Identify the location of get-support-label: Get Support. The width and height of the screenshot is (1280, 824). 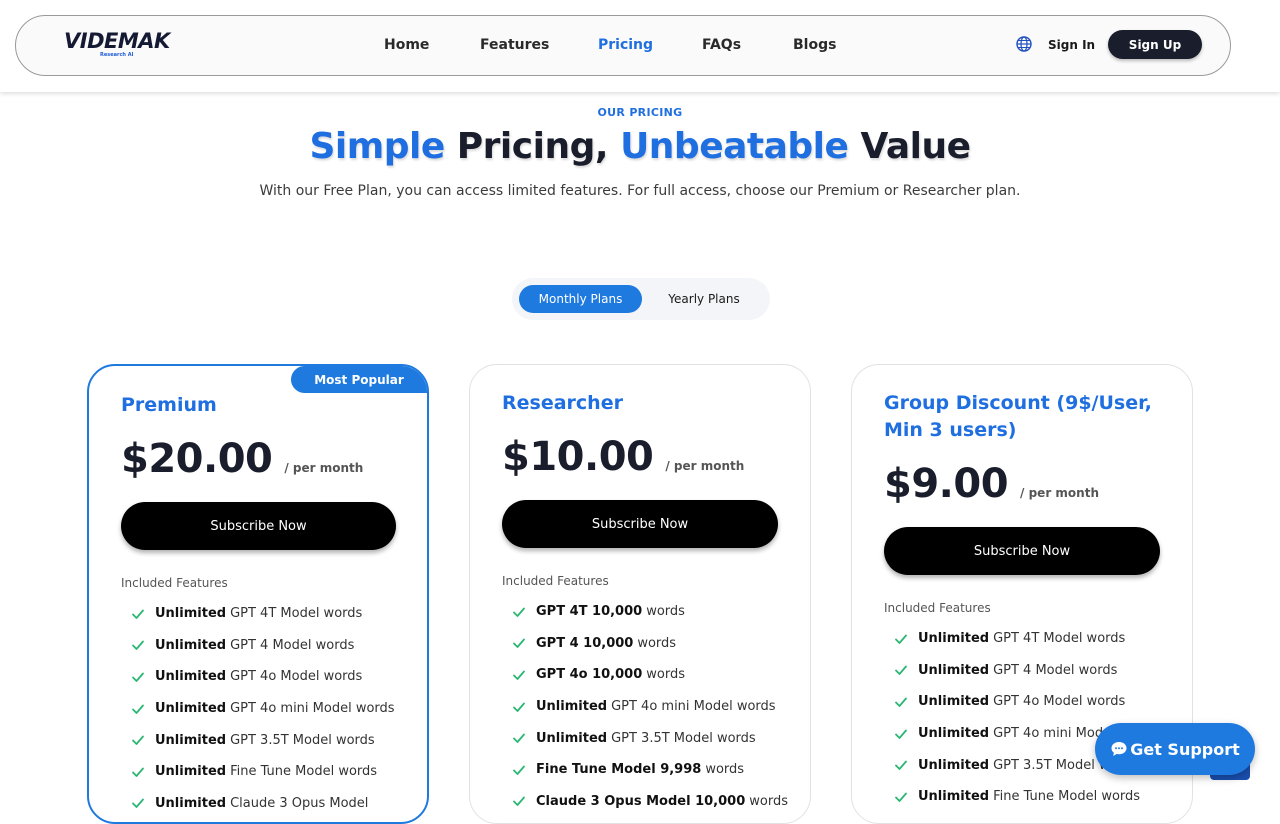
(1185, 749).